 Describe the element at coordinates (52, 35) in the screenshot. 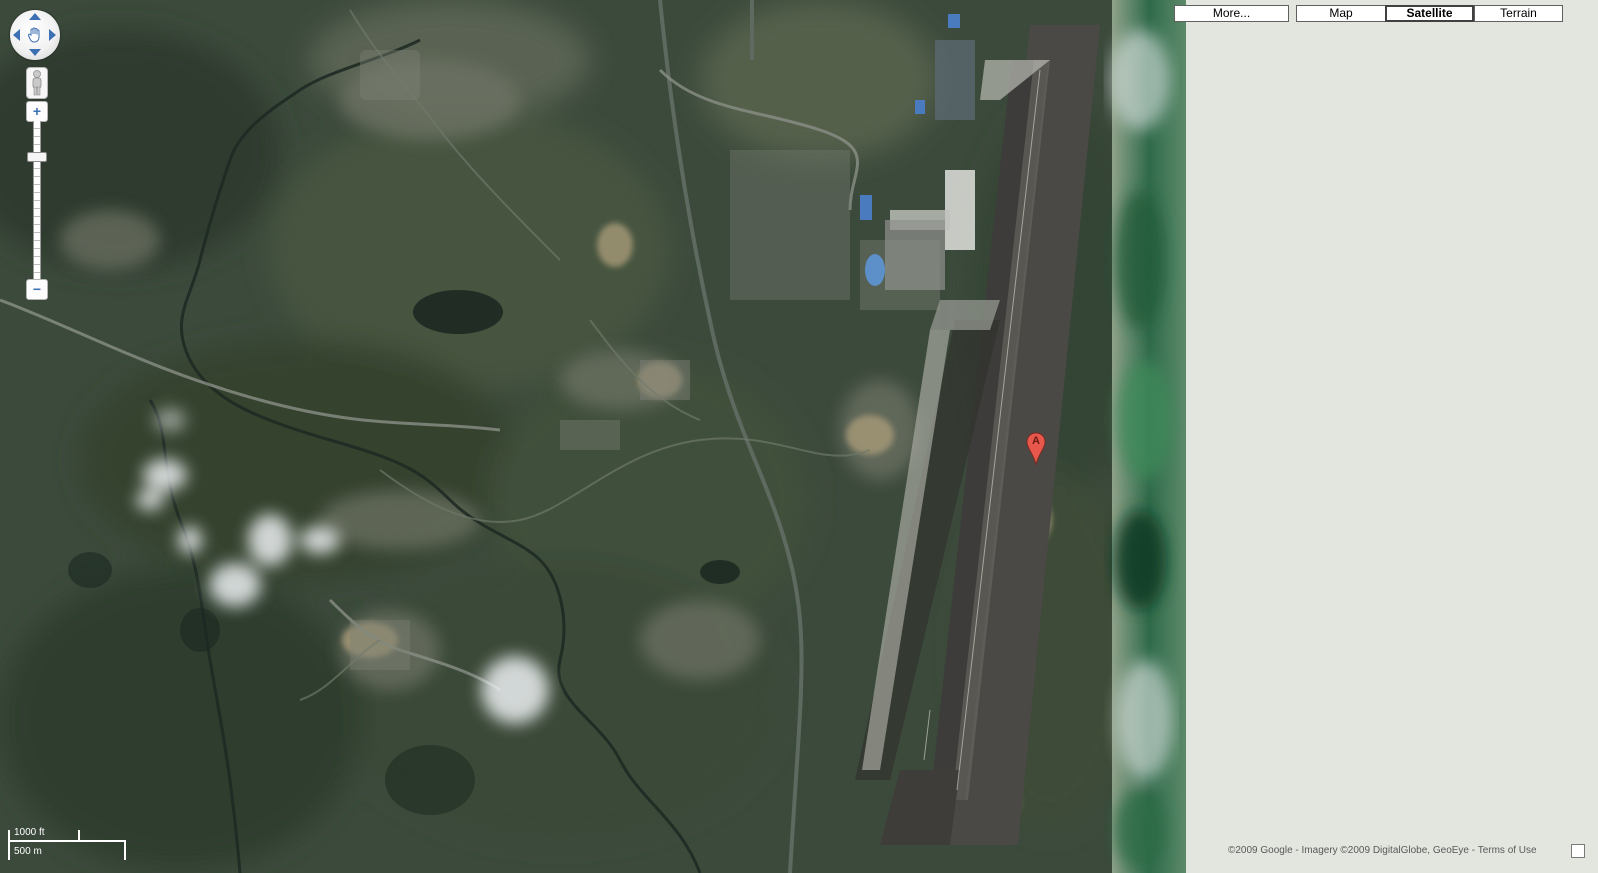

I see `pan-right-icon` at that location.